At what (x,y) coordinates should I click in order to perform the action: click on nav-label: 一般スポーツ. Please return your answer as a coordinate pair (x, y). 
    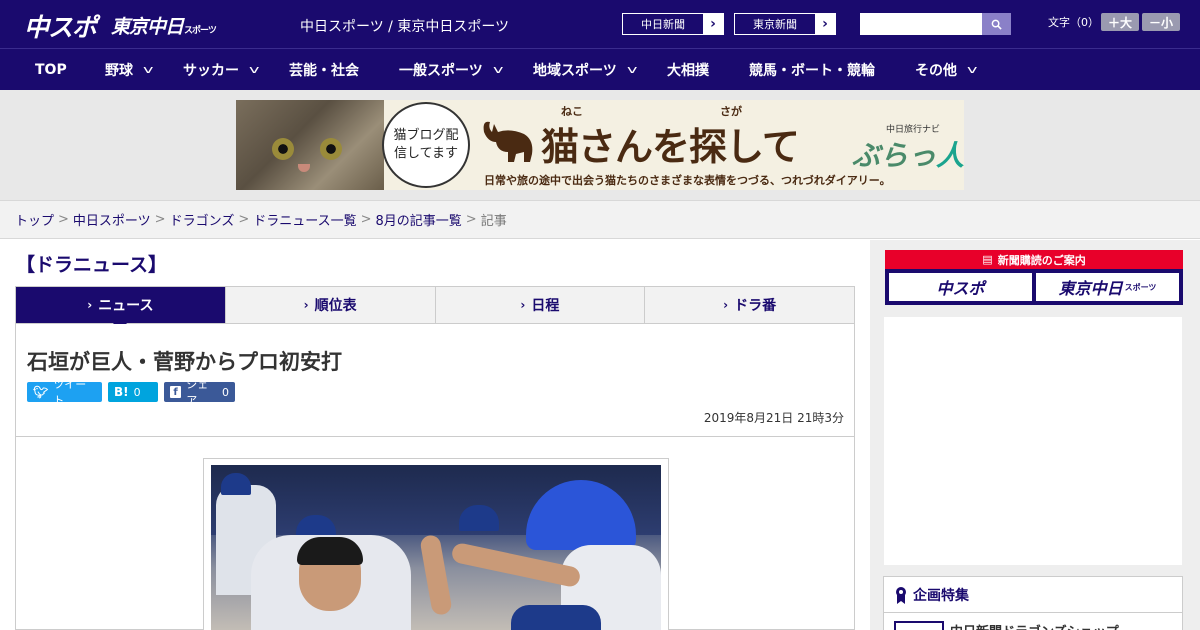
    Looking at the image, I should click on (441, 70).